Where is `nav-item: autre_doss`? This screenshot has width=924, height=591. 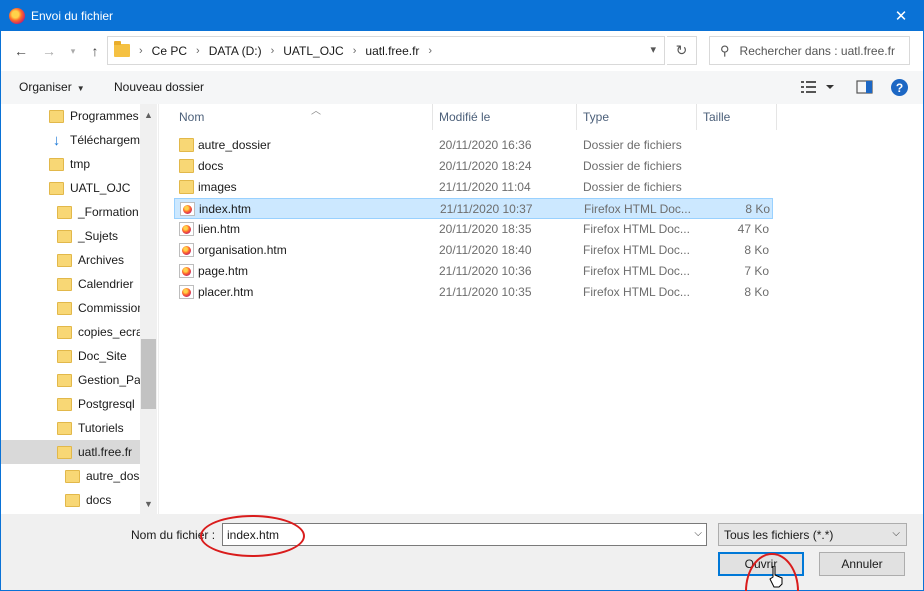
nav-item: autre_doss is located at coordinates (73, 476).